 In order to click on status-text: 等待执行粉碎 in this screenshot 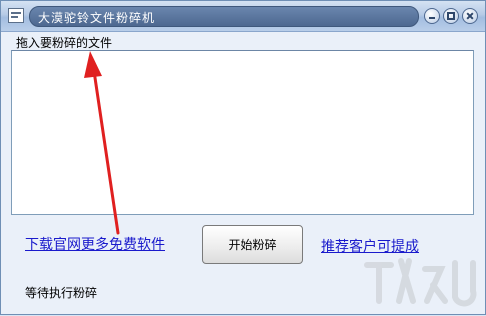, I will do `click(61, 293)`.